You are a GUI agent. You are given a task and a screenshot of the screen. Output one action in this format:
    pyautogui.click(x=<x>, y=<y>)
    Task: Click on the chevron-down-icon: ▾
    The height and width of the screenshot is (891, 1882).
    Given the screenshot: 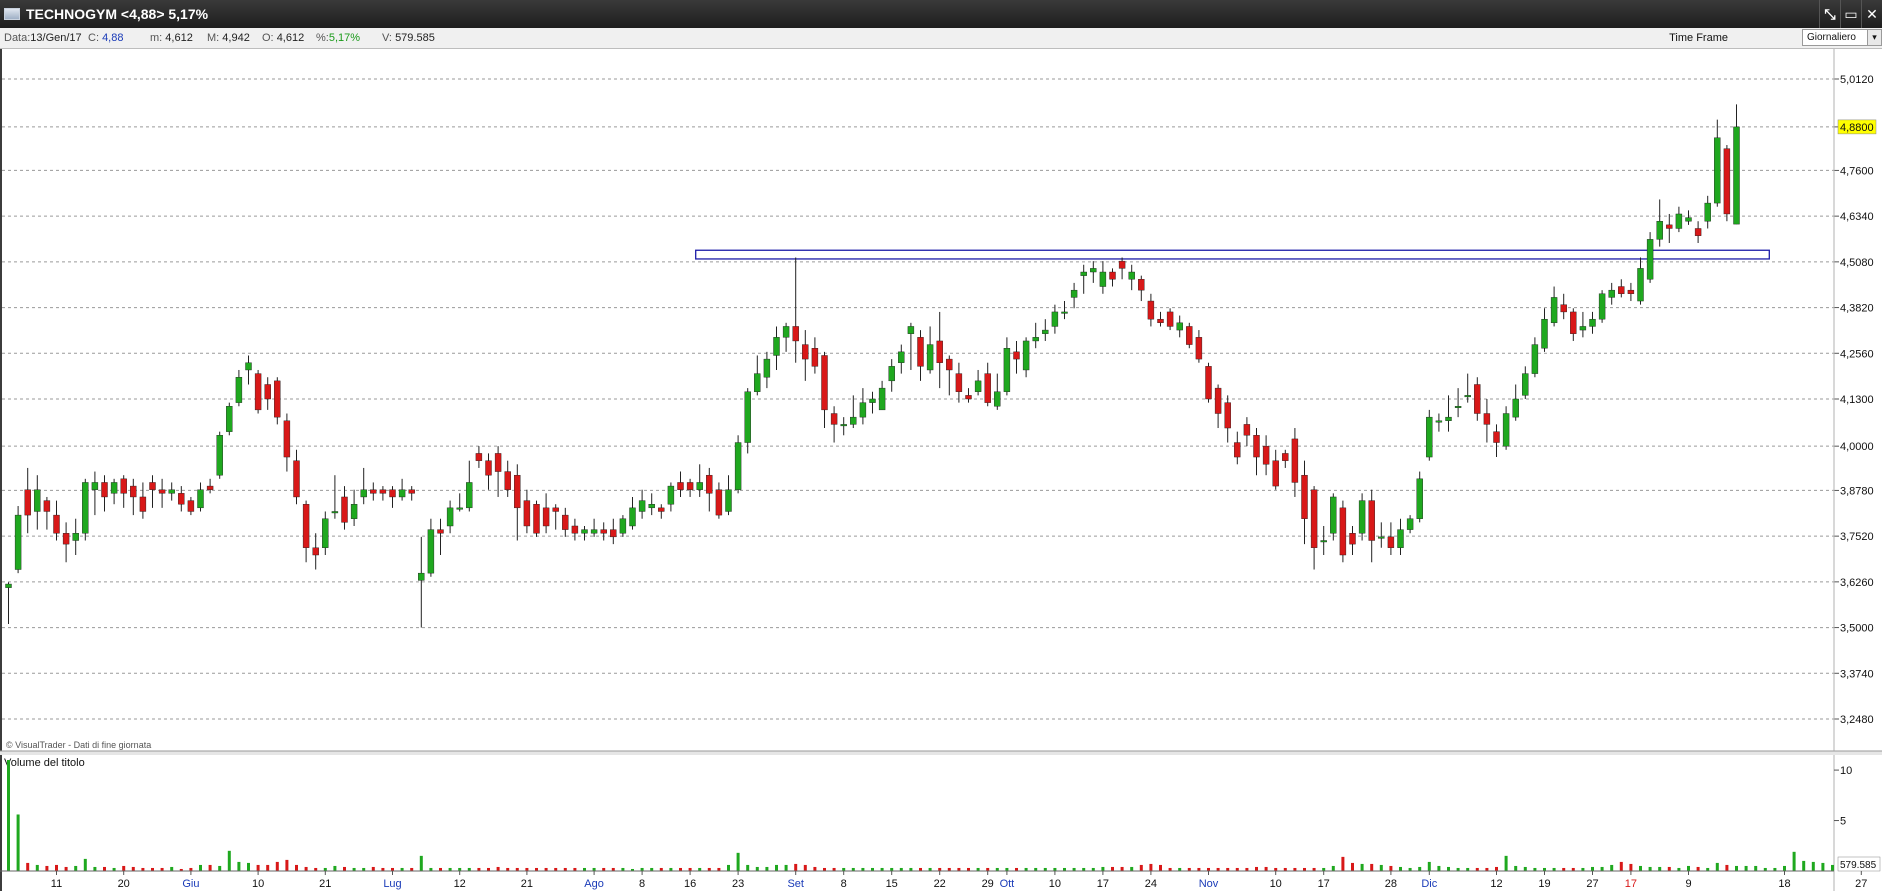 What is the action you would take?
    pyautogui.click(x=1874, y=37)
    